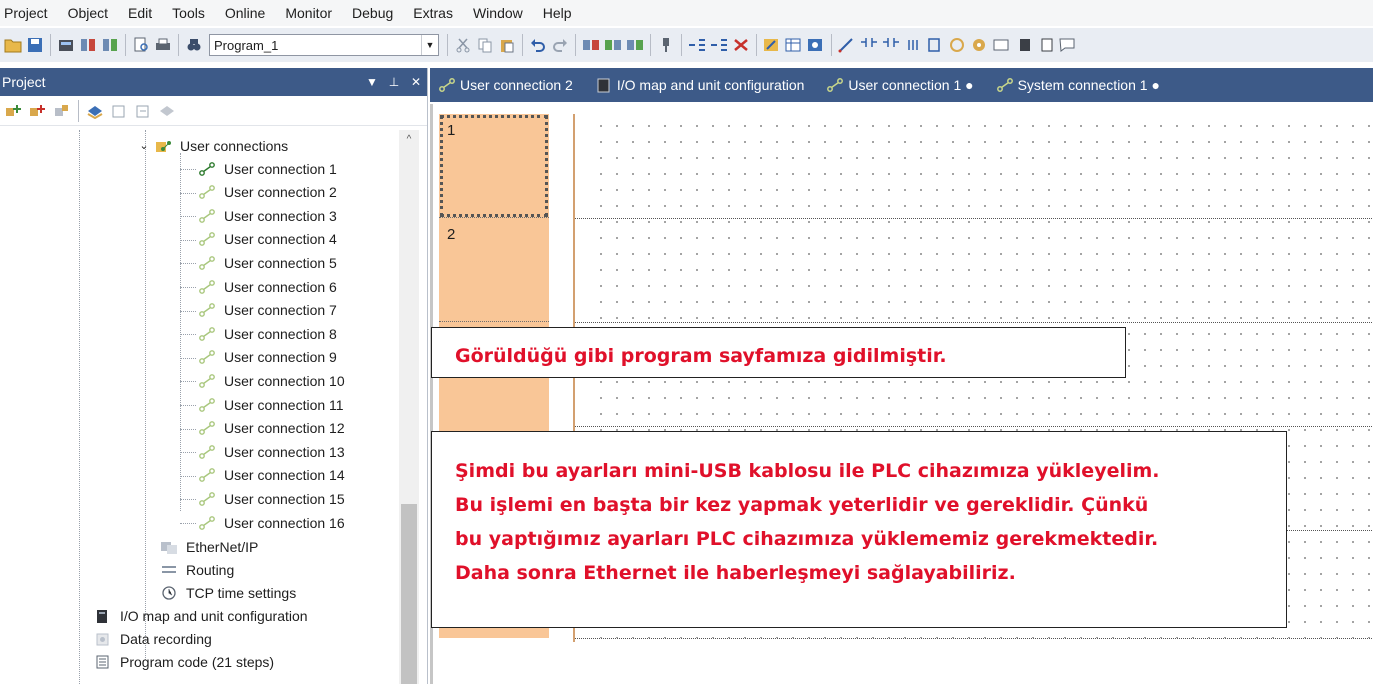  What do you see at coordinates (324, 45) in the screenshot?
I see `program-select: Program_1 ▼` at bounding box center [324, 45].